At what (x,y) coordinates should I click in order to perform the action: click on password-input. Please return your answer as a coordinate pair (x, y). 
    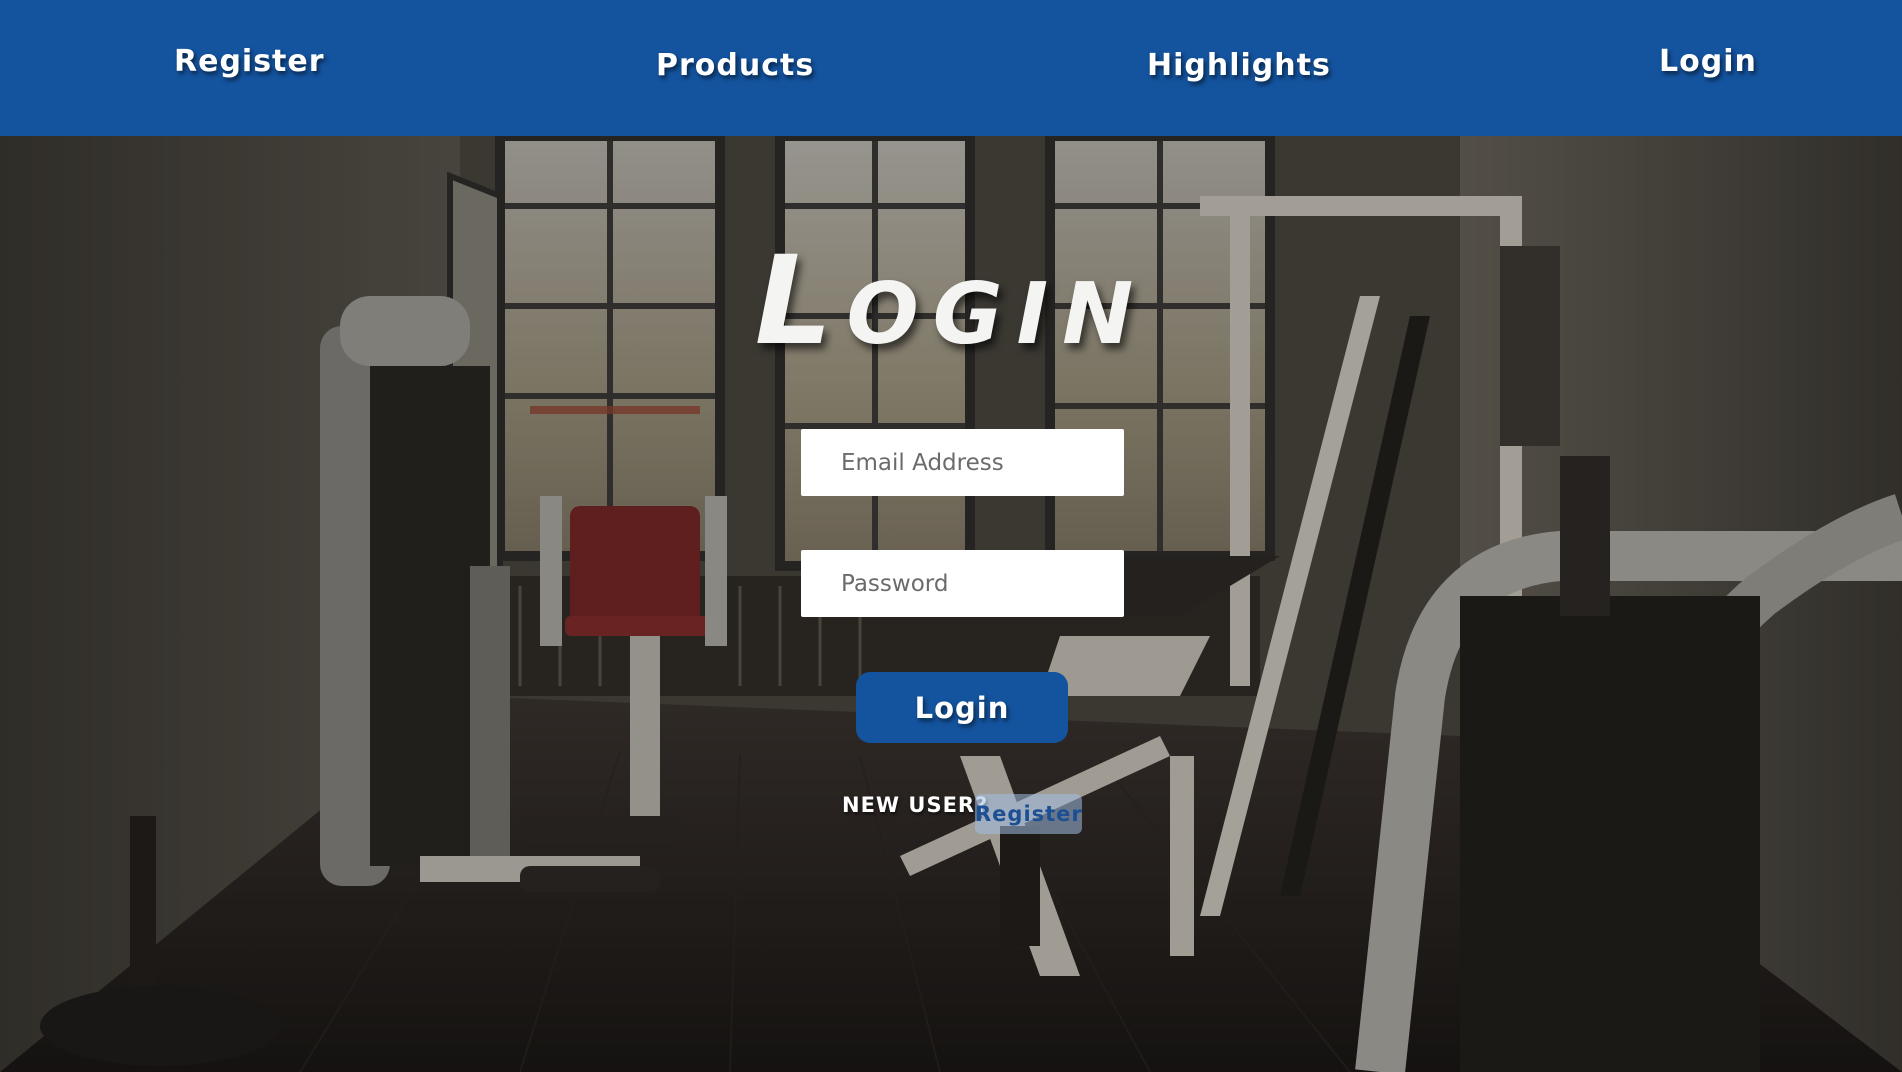
    Looking at the image, I should click on (962, 583).